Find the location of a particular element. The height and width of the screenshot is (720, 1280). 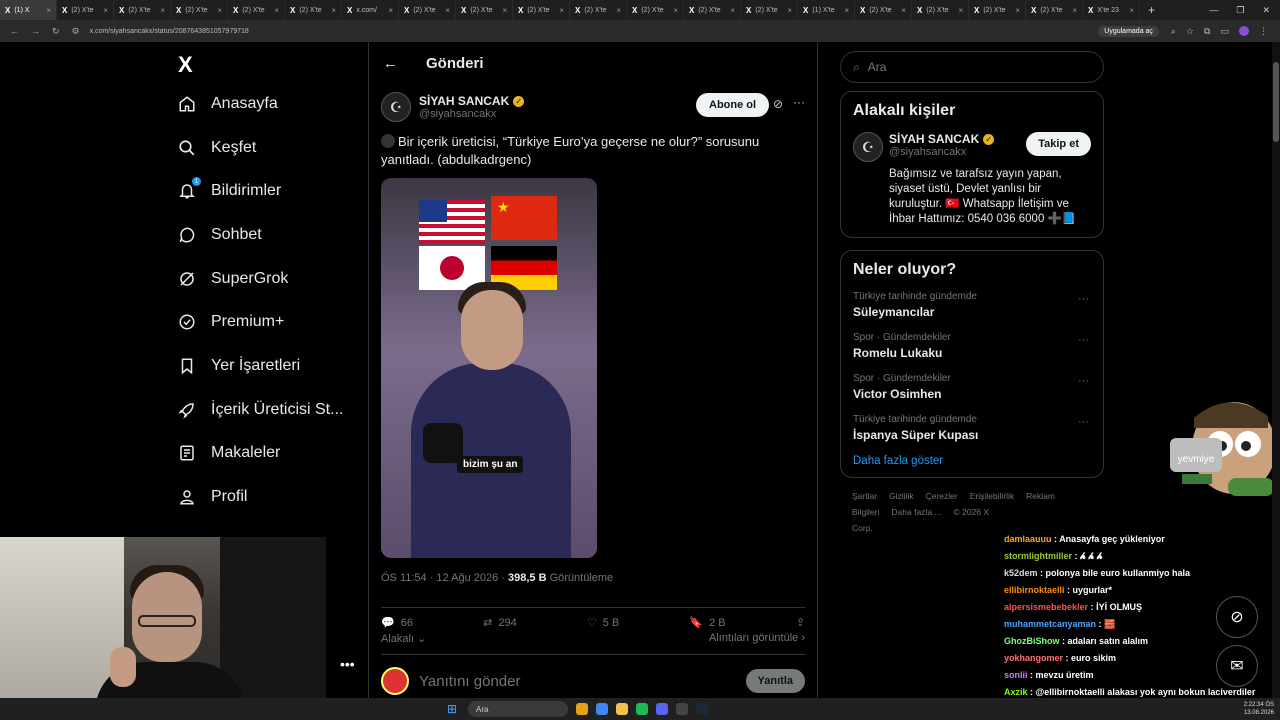

reply-input: Yanıtını gönder is located at coordinates (469, 681).